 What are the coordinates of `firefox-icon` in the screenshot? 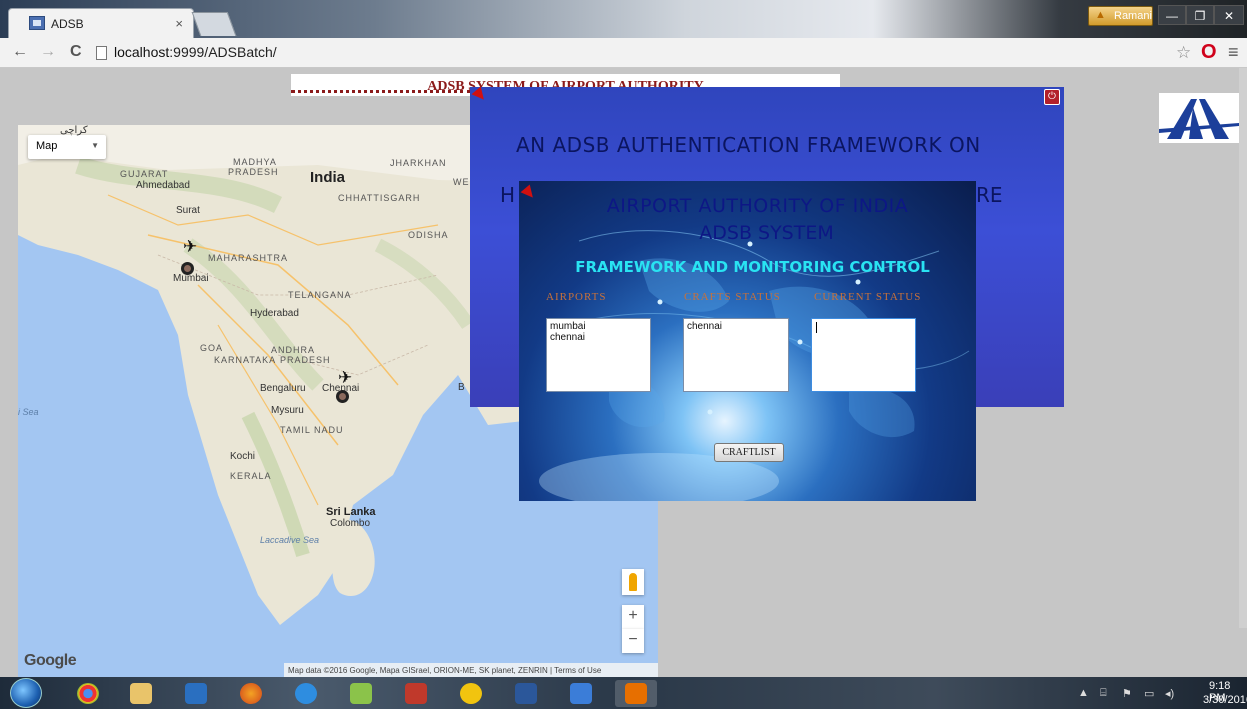 It's located at (251, 693).